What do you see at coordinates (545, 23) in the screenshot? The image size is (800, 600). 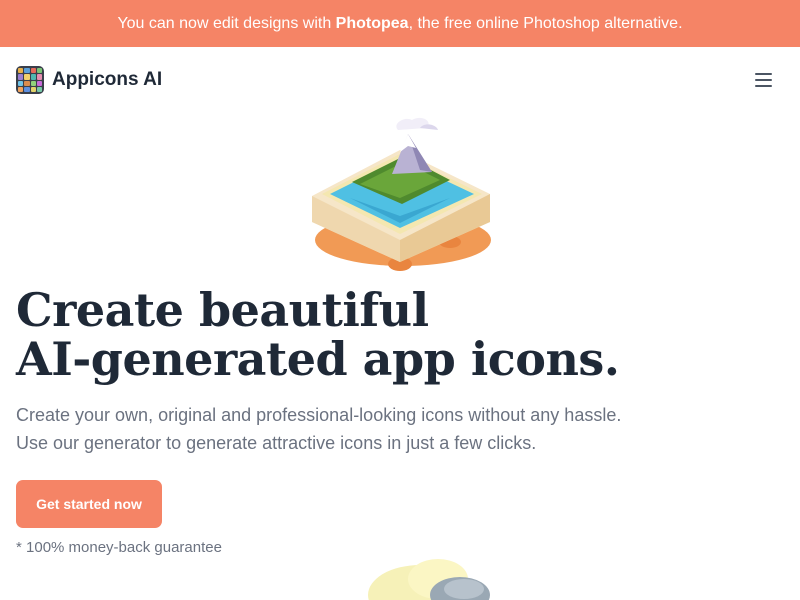 I see `banner-text-suffix: , the free online Photoshop alternative.` at bounding box center [545, 23].